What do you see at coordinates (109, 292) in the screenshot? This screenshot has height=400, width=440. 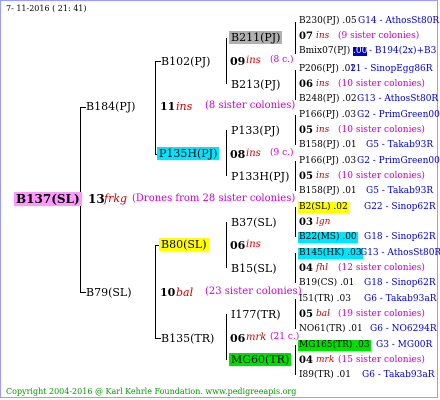 I see `gen1-dam-queen: B79(SL)` at bounding box center [109, 292].